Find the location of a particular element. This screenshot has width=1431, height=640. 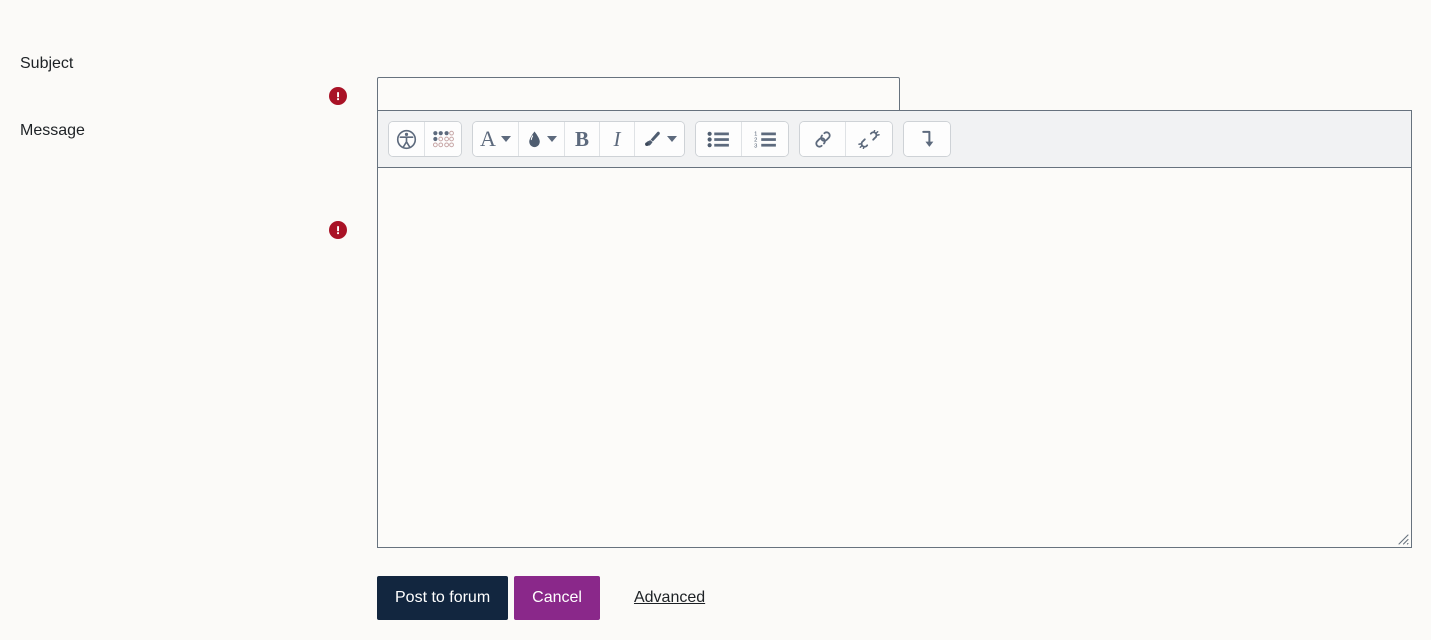

toolbar-group-expand is located at coordinates (927, 139).